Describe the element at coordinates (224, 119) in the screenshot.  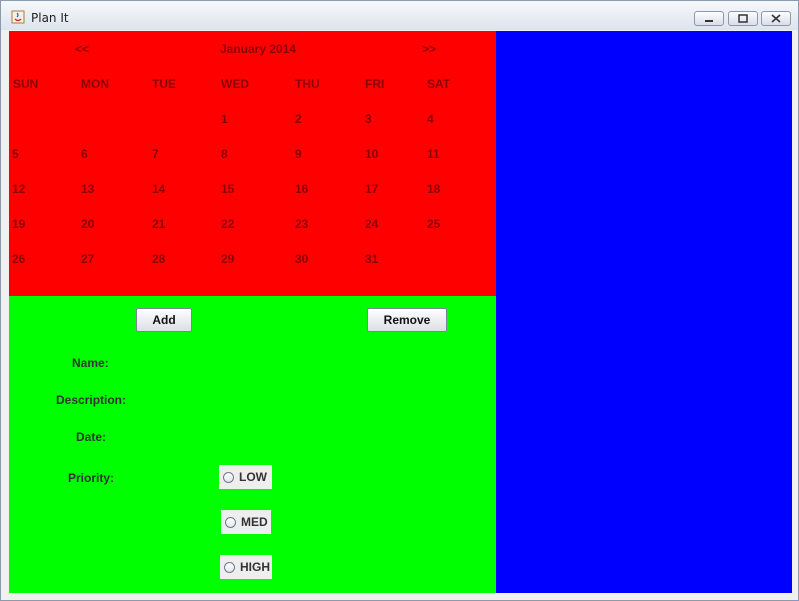
I see `day-cell: 1` at that location.